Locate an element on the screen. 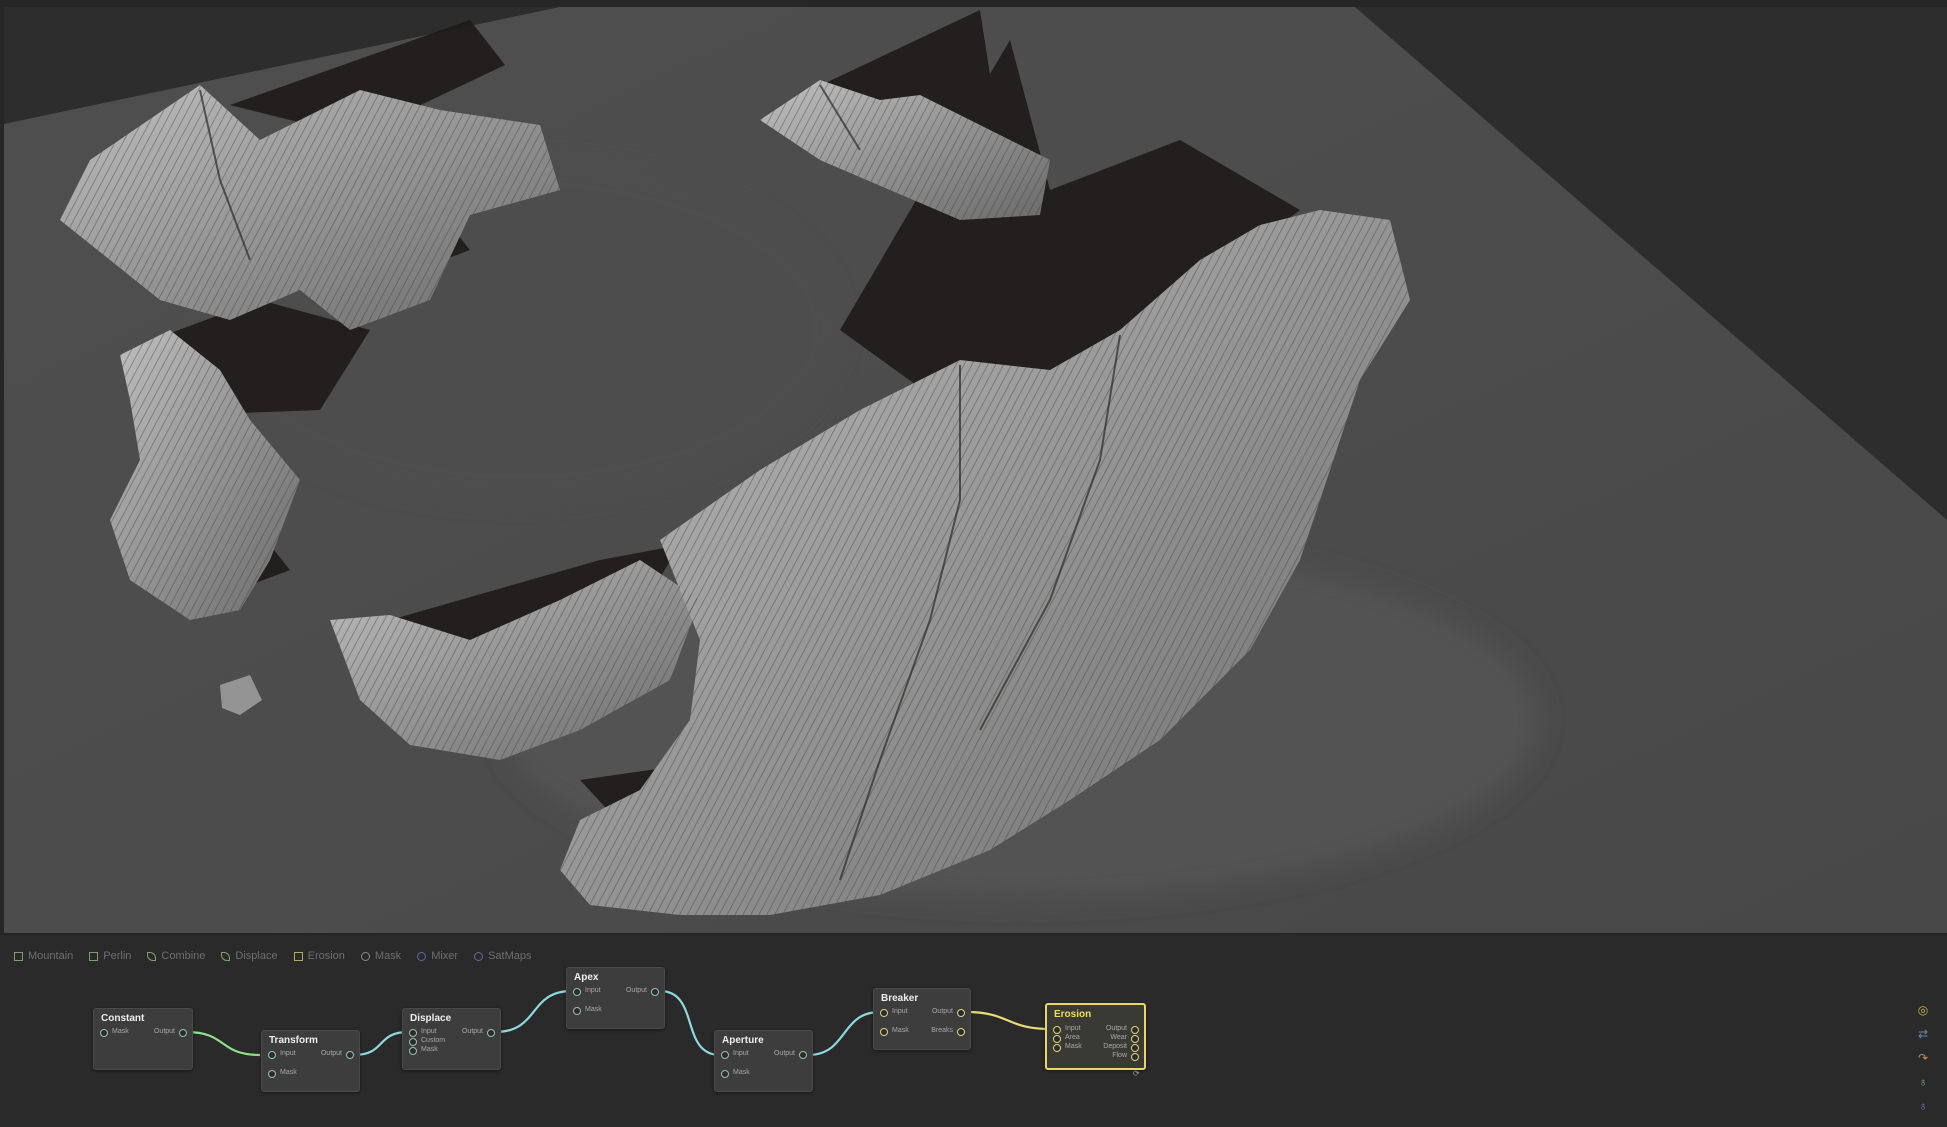 The height and width of the screenshot is (1127, 1947). port-label: Wear is located at coordinates (1118, 1037).